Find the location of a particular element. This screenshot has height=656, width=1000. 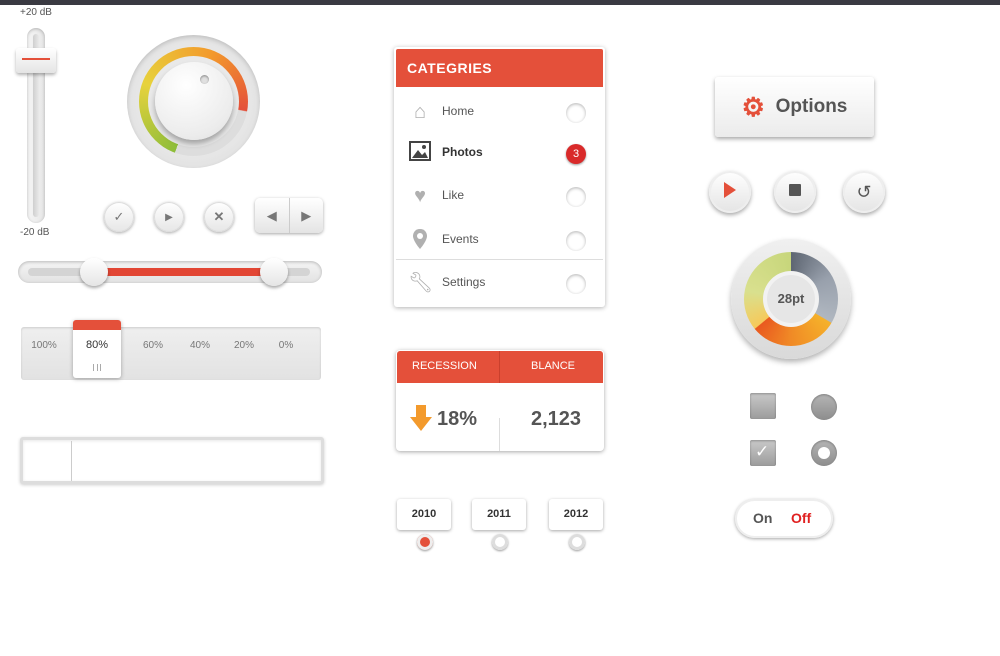

year-tag: 2010 is located at coordinates (424, 514).